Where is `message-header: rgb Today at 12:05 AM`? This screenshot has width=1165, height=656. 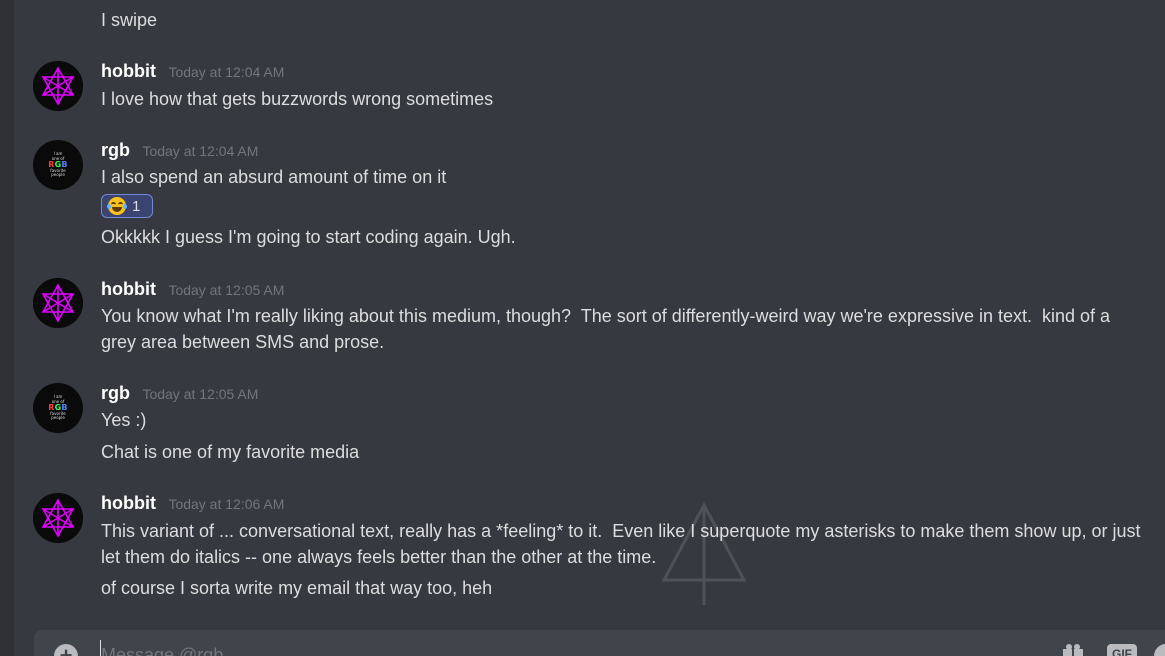
message-header: rgb Today at 12:05 AM is located at coordinates (179, 393).